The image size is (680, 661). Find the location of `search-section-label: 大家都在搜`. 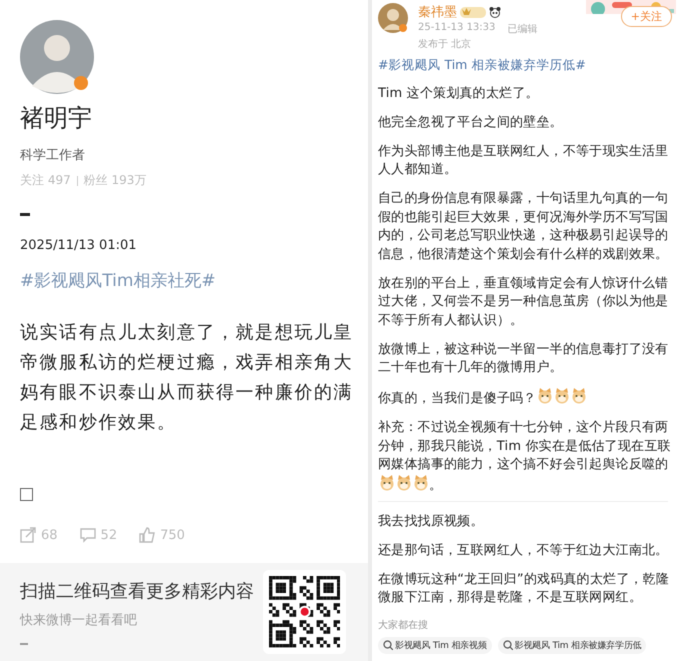

search-section-label: 大家都在搜 is located at coordinates (403, 625).